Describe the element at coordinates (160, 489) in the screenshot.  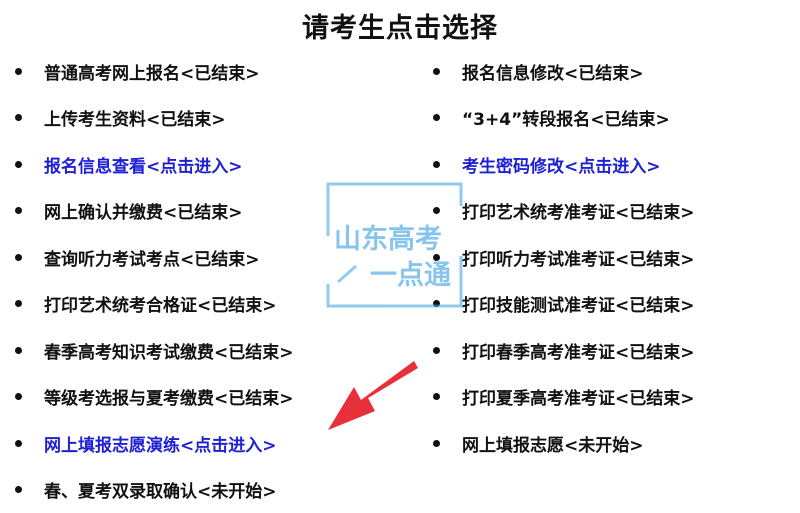
I see `menu-item-label: 春、夏考双录取确认<未开始>` at that location.